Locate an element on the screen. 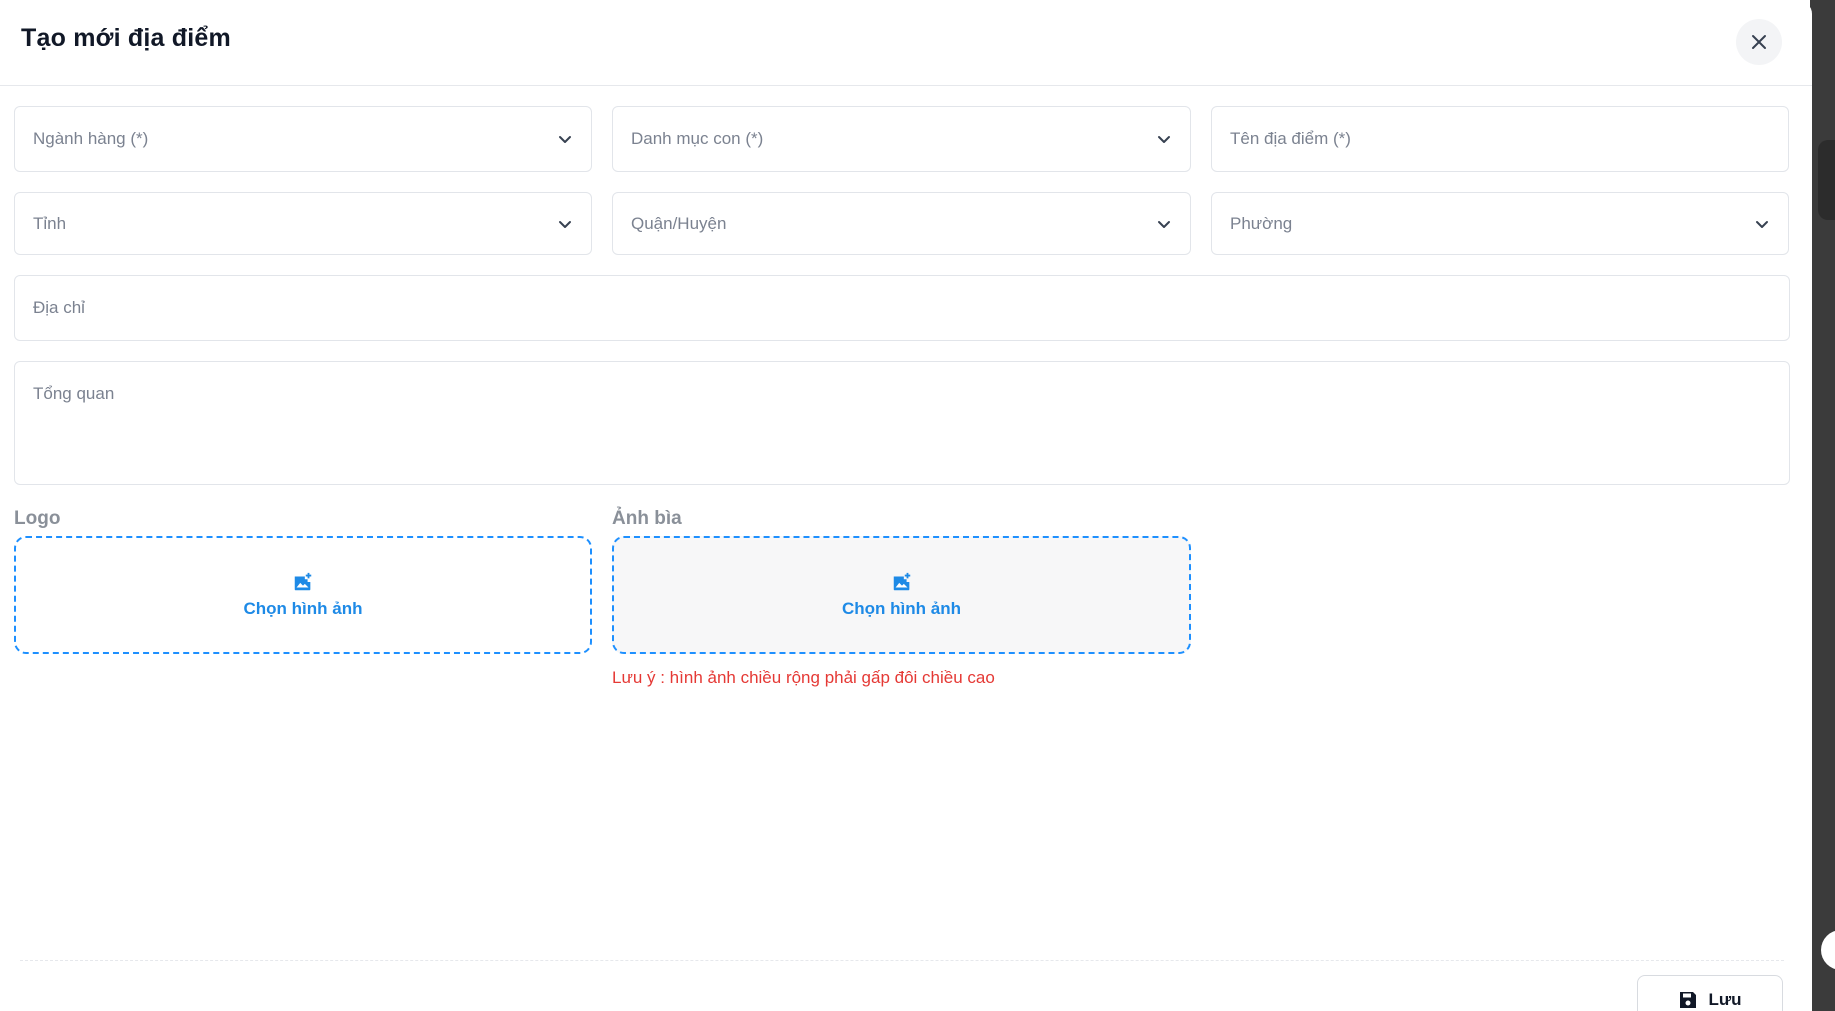  overview-textarea: Tổng quan is located at coordinates (902, 423).